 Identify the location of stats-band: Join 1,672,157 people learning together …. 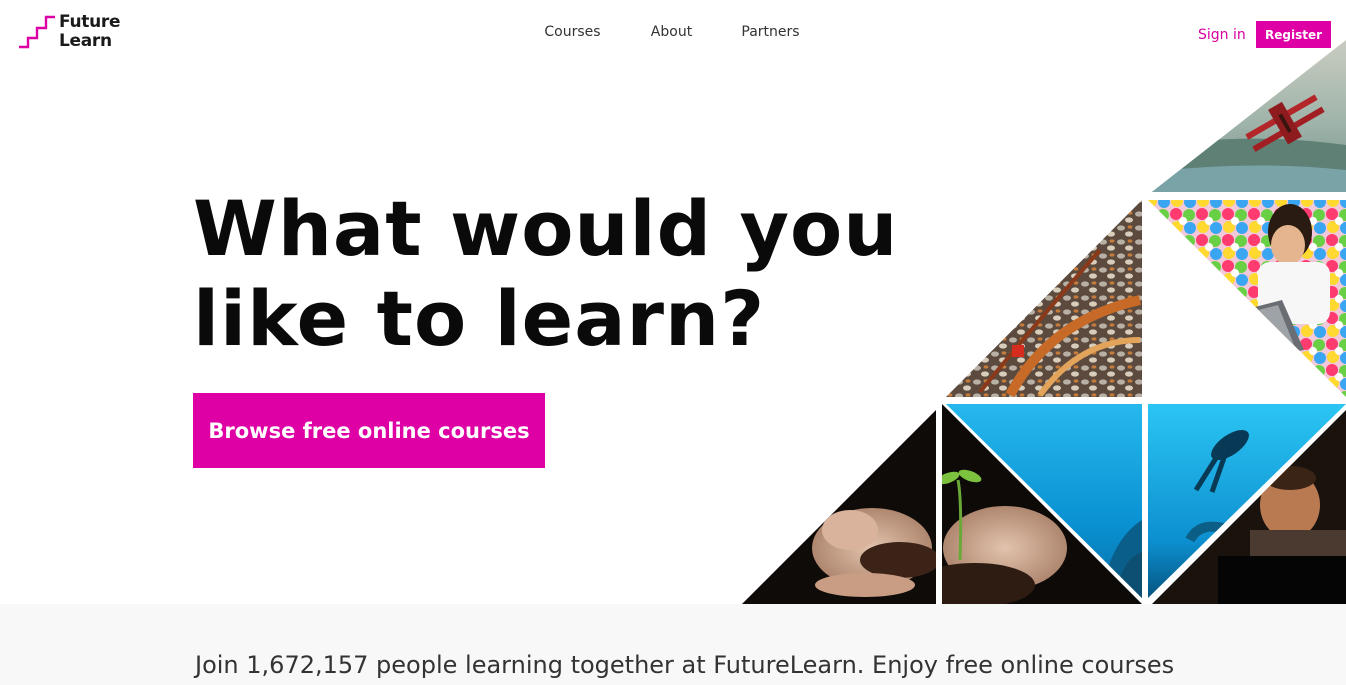
(673, 644).